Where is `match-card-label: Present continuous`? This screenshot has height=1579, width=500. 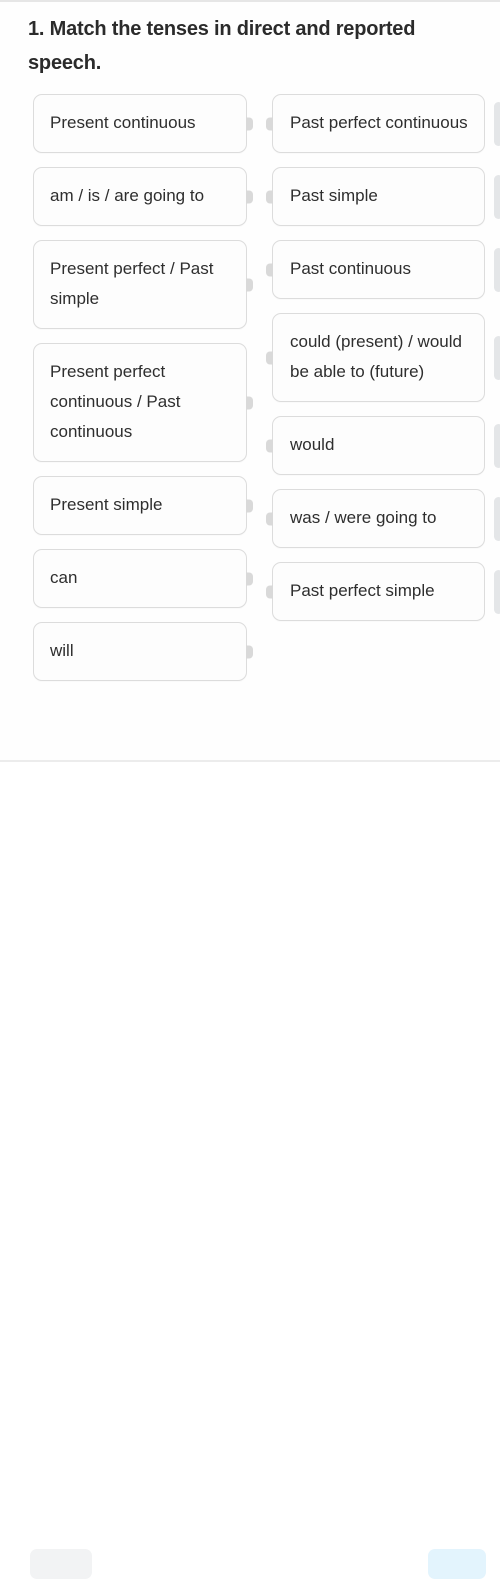 match-card-label: Present continuous is located at coordinates (123, 122).